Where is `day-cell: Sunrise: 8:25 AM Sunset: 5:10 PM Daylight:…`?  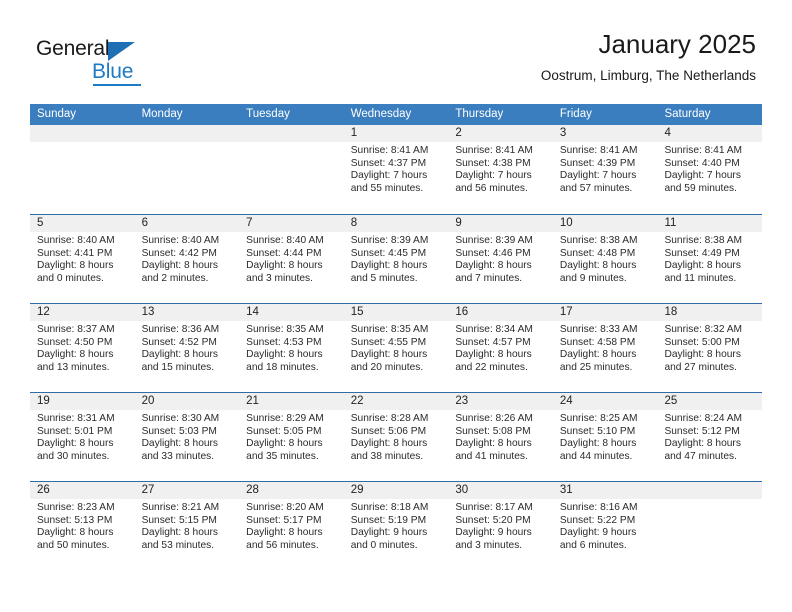
day-cell: Sunrise: 8:25 AM Sunset: 5:10 PM Daylight:… is located at coordinates (605, 445).